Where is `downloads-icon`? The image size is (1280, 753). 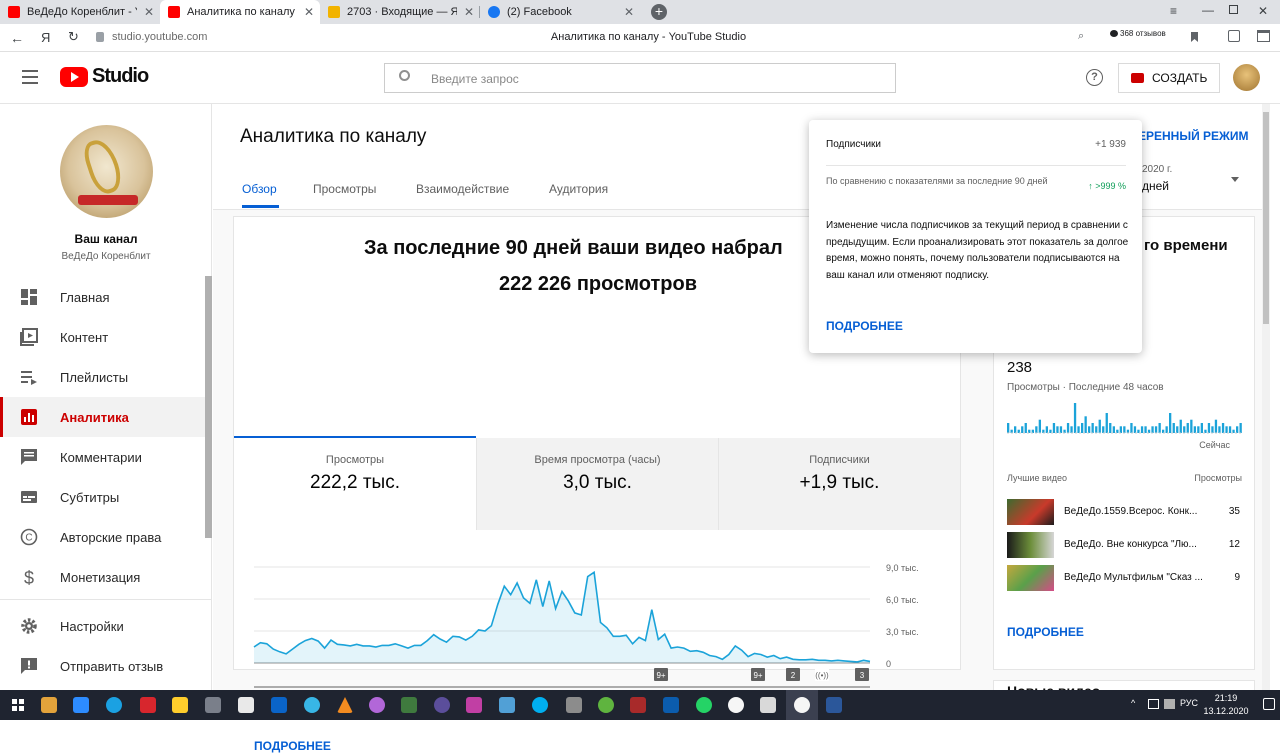
downloads-icon is located at coordinates (1263, 36).